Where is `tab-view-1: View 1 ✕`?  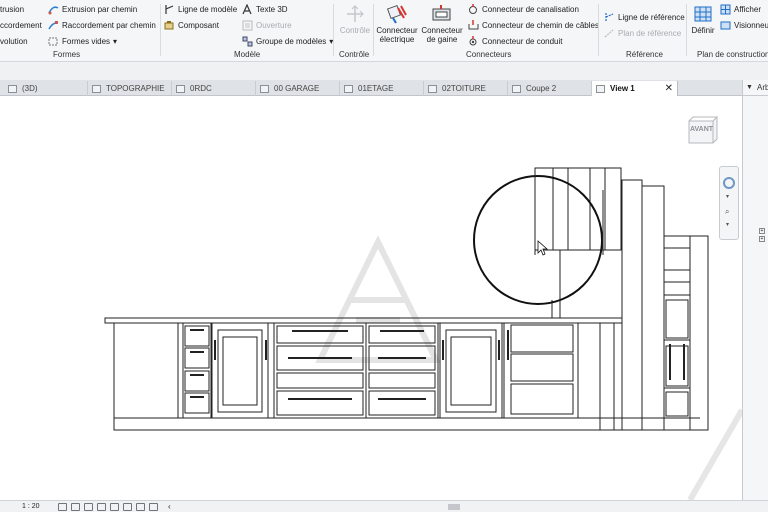
tab-view-1: View 1 ✕ is located at coordinates (635, 88).